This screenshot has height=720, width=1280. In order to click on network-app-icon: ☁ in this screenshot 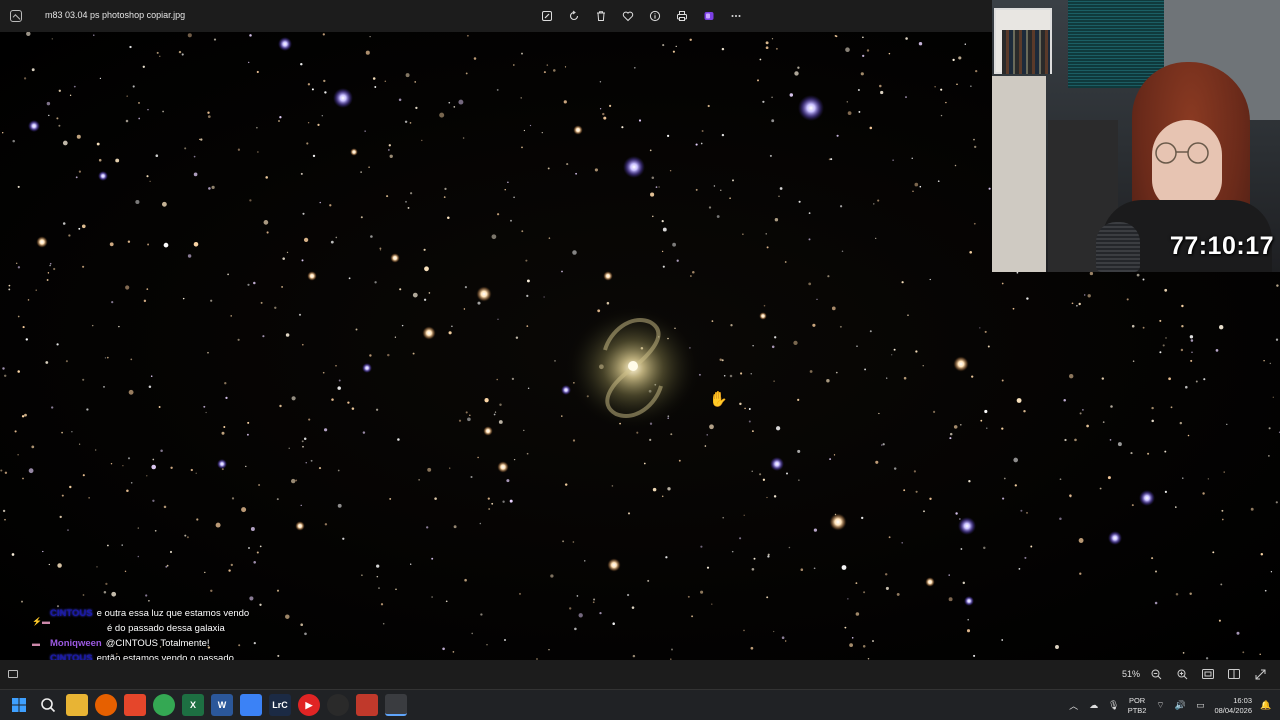, I will do `click(1094, 706)`.